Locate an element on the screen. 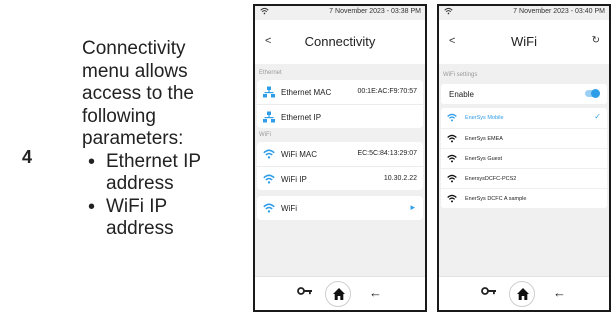 This screenshot has width=616, height=312. network-item: EnerSys DCFC A sample is located at coordinates (524, 198).